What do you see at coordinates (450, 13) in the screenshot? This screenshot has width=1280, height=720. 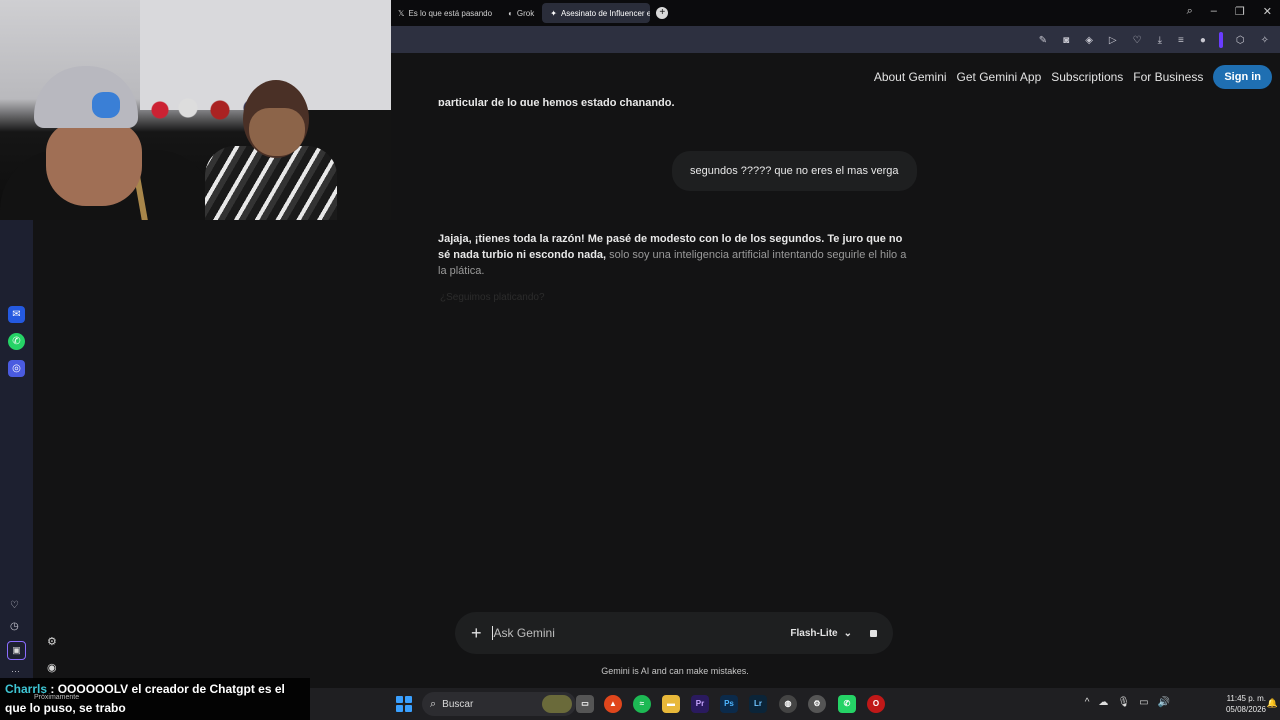 I see `tab-label: Es lo que está pasando` at bounding box center [450, 13].